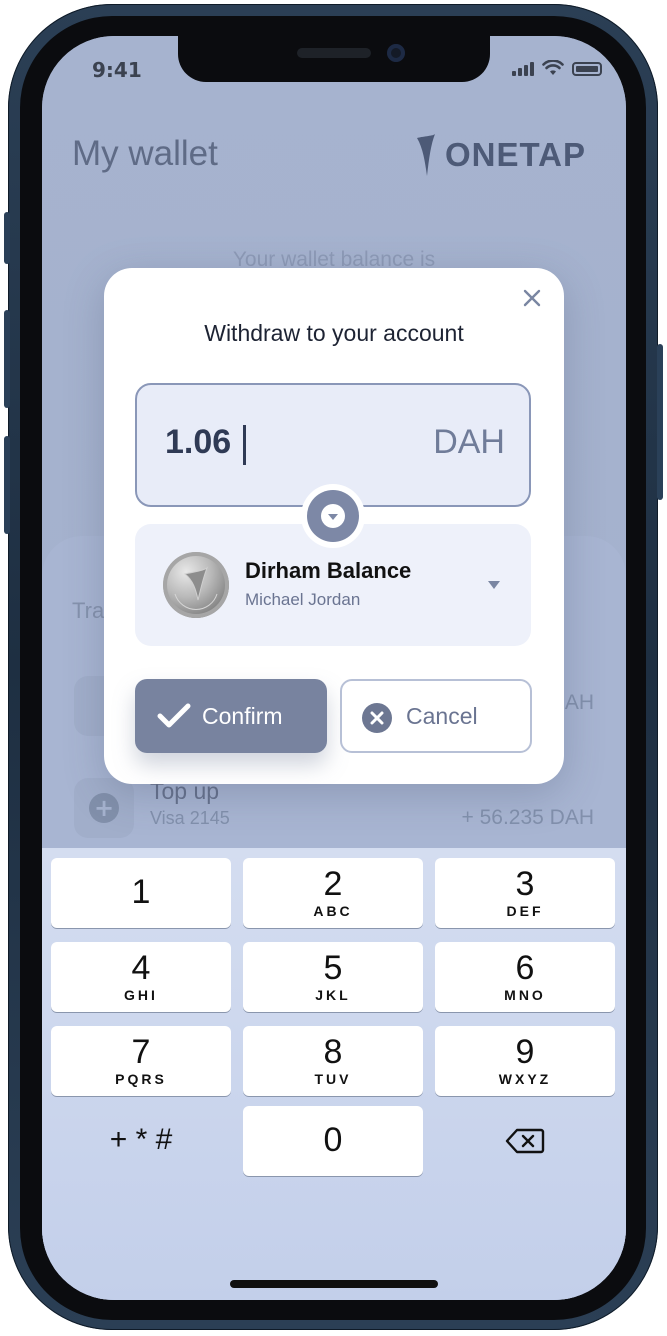 Image resolution: width=667 pixels, height=1336 pixels. I want to click on transactions-title: Tra, so click(88, 610).